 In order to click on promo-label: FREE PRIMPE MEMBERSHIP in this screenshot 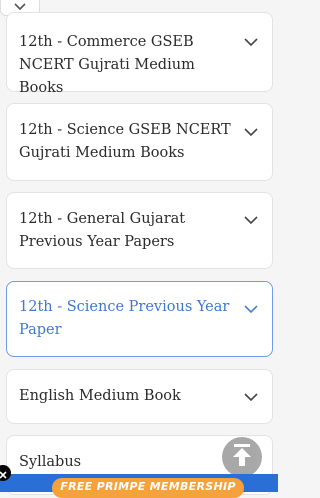, I will do `click(148, 486)`.